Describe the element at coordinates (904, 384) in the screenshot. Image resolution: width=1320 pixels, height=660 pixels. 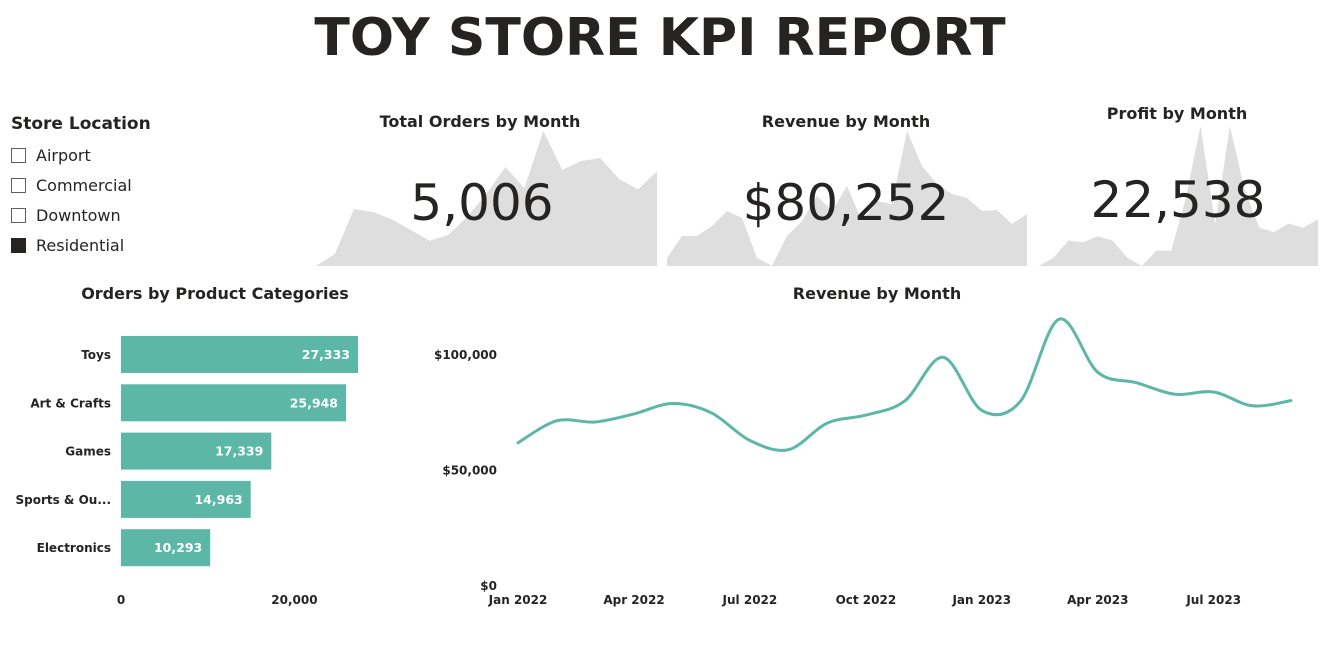
I see `revenue-line` at that location.